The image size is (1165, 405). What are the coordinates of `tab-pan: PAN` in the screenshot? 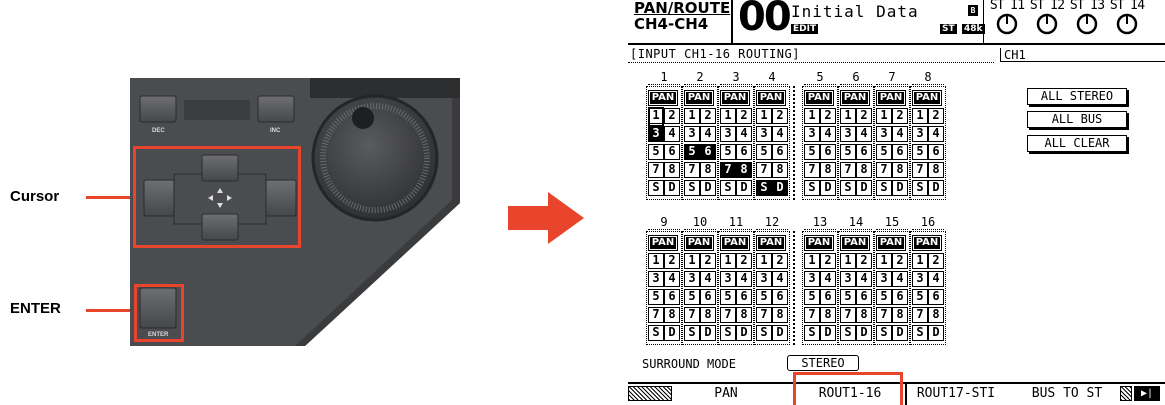 It's located at (726, 394).